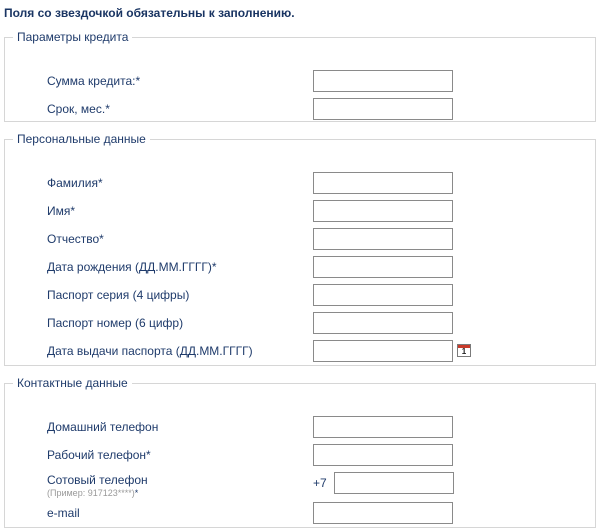  I want to click on credit-term-label: Срок, мес.*, so click(78, 109).